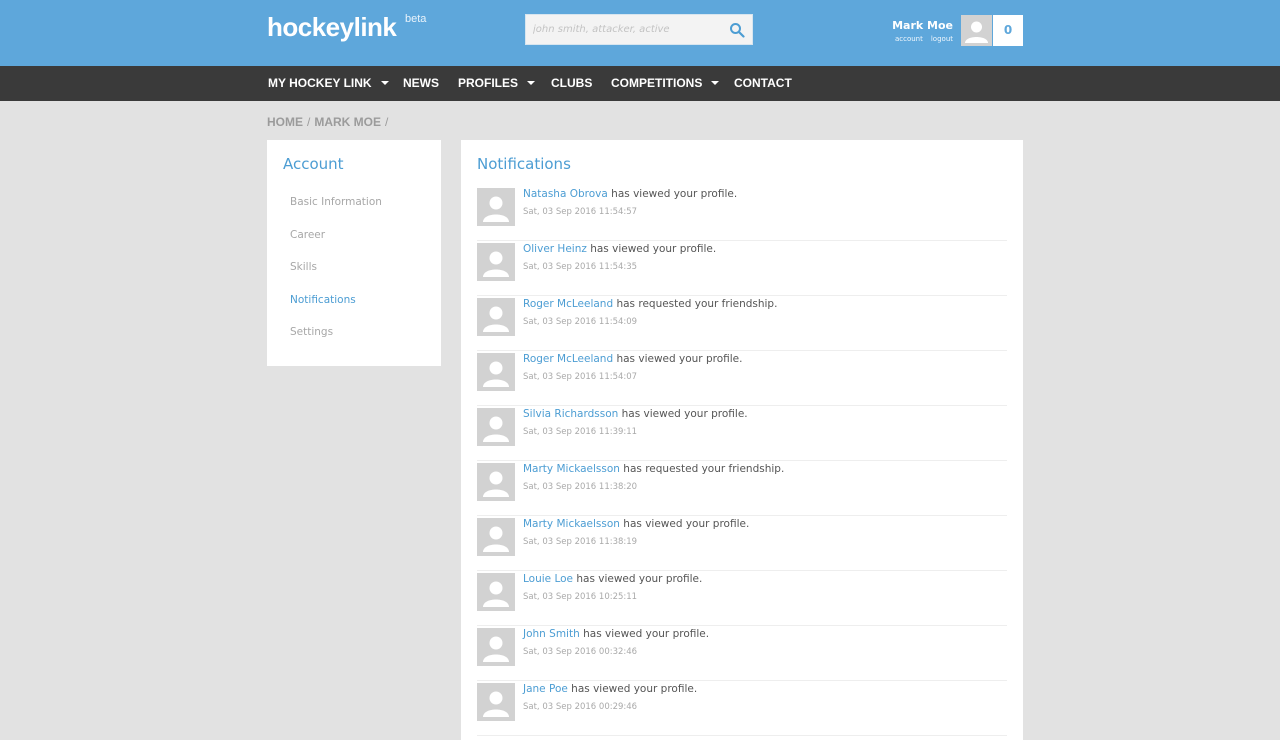  I want to click on notification-text: John Smith has viewed your profile., so click(616, 634).